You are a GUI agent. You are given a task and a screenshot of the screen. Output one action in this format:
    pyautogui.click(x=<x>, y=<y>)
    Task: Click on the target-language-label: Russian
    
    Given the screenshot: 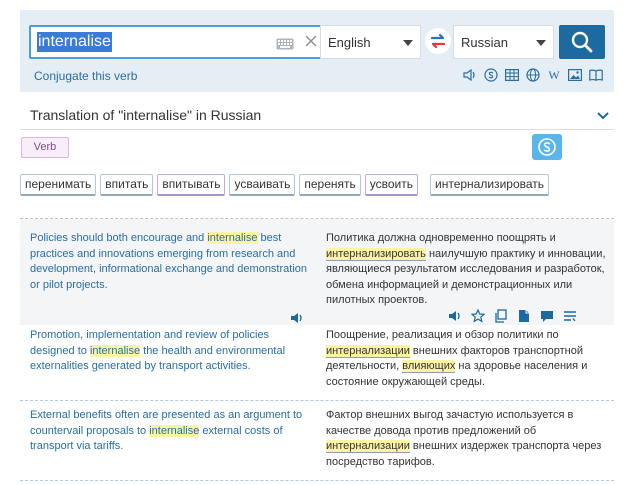 What is the action you would take?
    pyautogui.click(x=484, y=42)
    